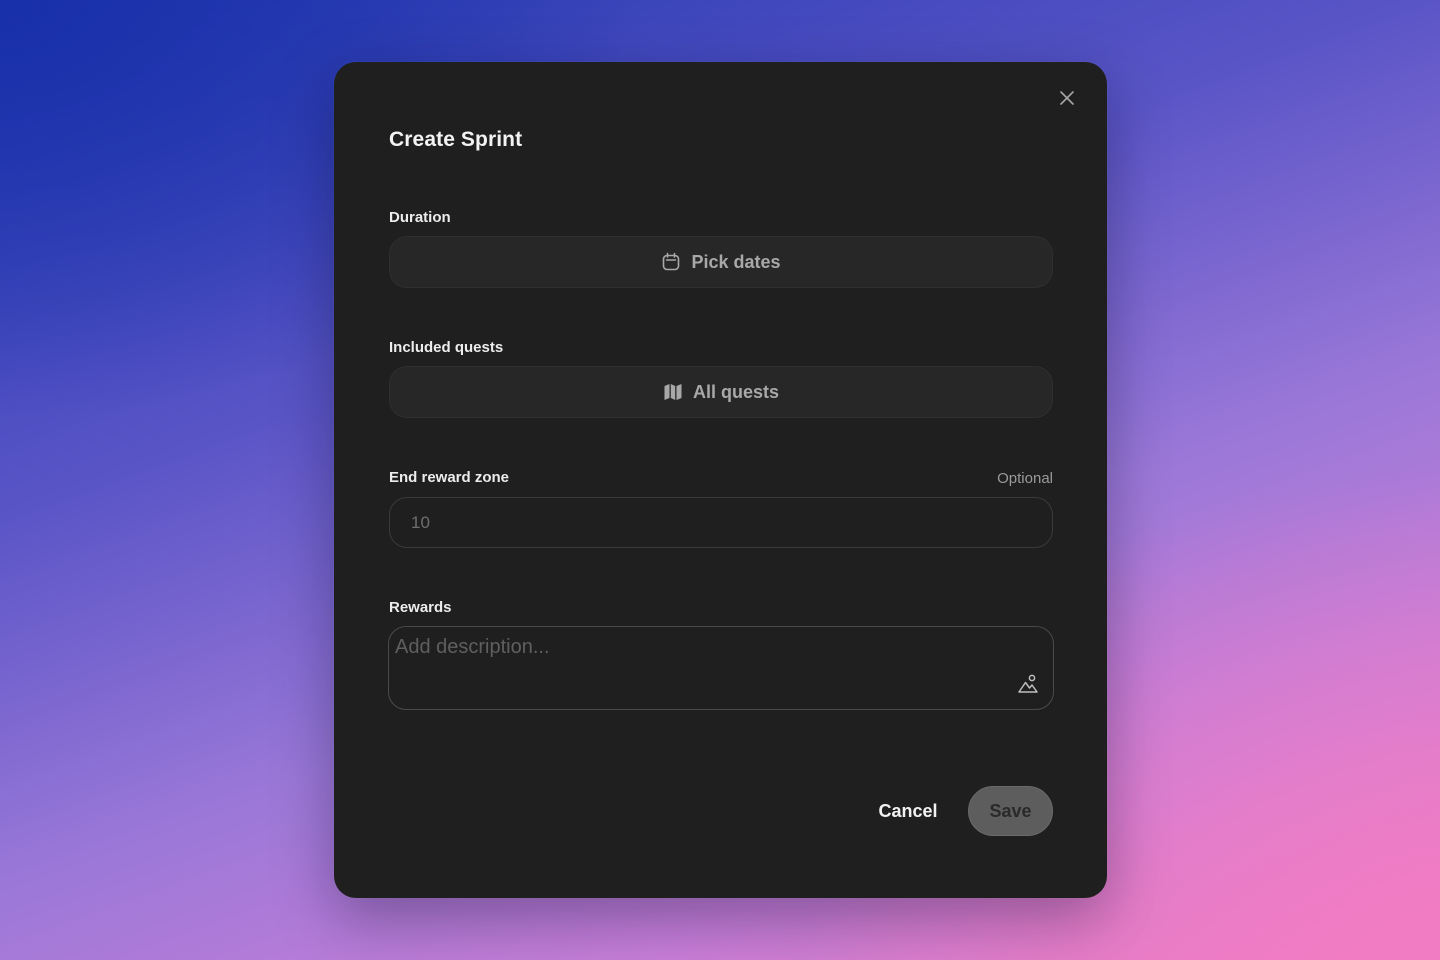 The height and width of the screenshot is (960, 1440). Describe the element at coordinates (908, 811) in the screenshot. I see `cancel-button: Cancel` at that location.